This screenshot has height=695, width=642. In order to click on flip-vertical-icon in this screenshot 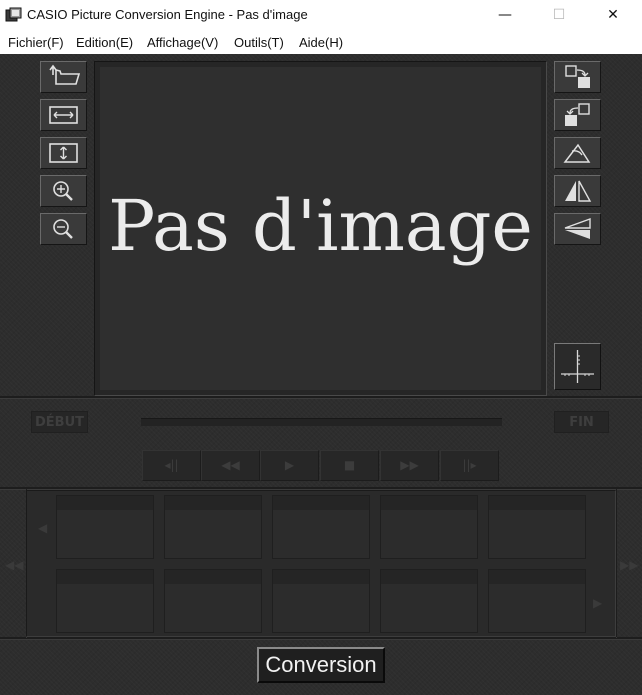, I will do `click(577, 228)`.